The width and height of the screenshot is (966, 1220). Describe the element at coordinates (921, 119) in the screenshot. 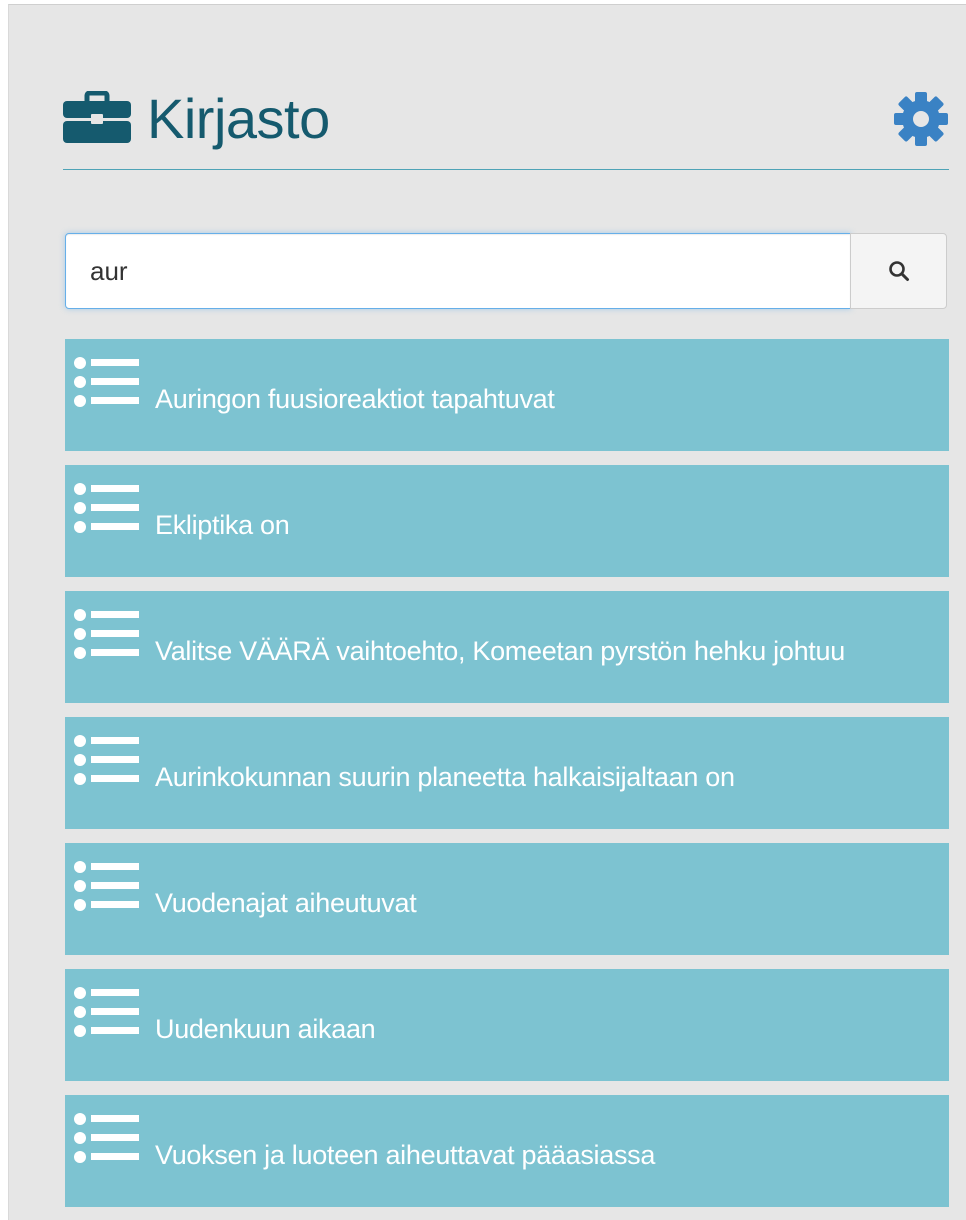

I see `gear-icon` at that location.